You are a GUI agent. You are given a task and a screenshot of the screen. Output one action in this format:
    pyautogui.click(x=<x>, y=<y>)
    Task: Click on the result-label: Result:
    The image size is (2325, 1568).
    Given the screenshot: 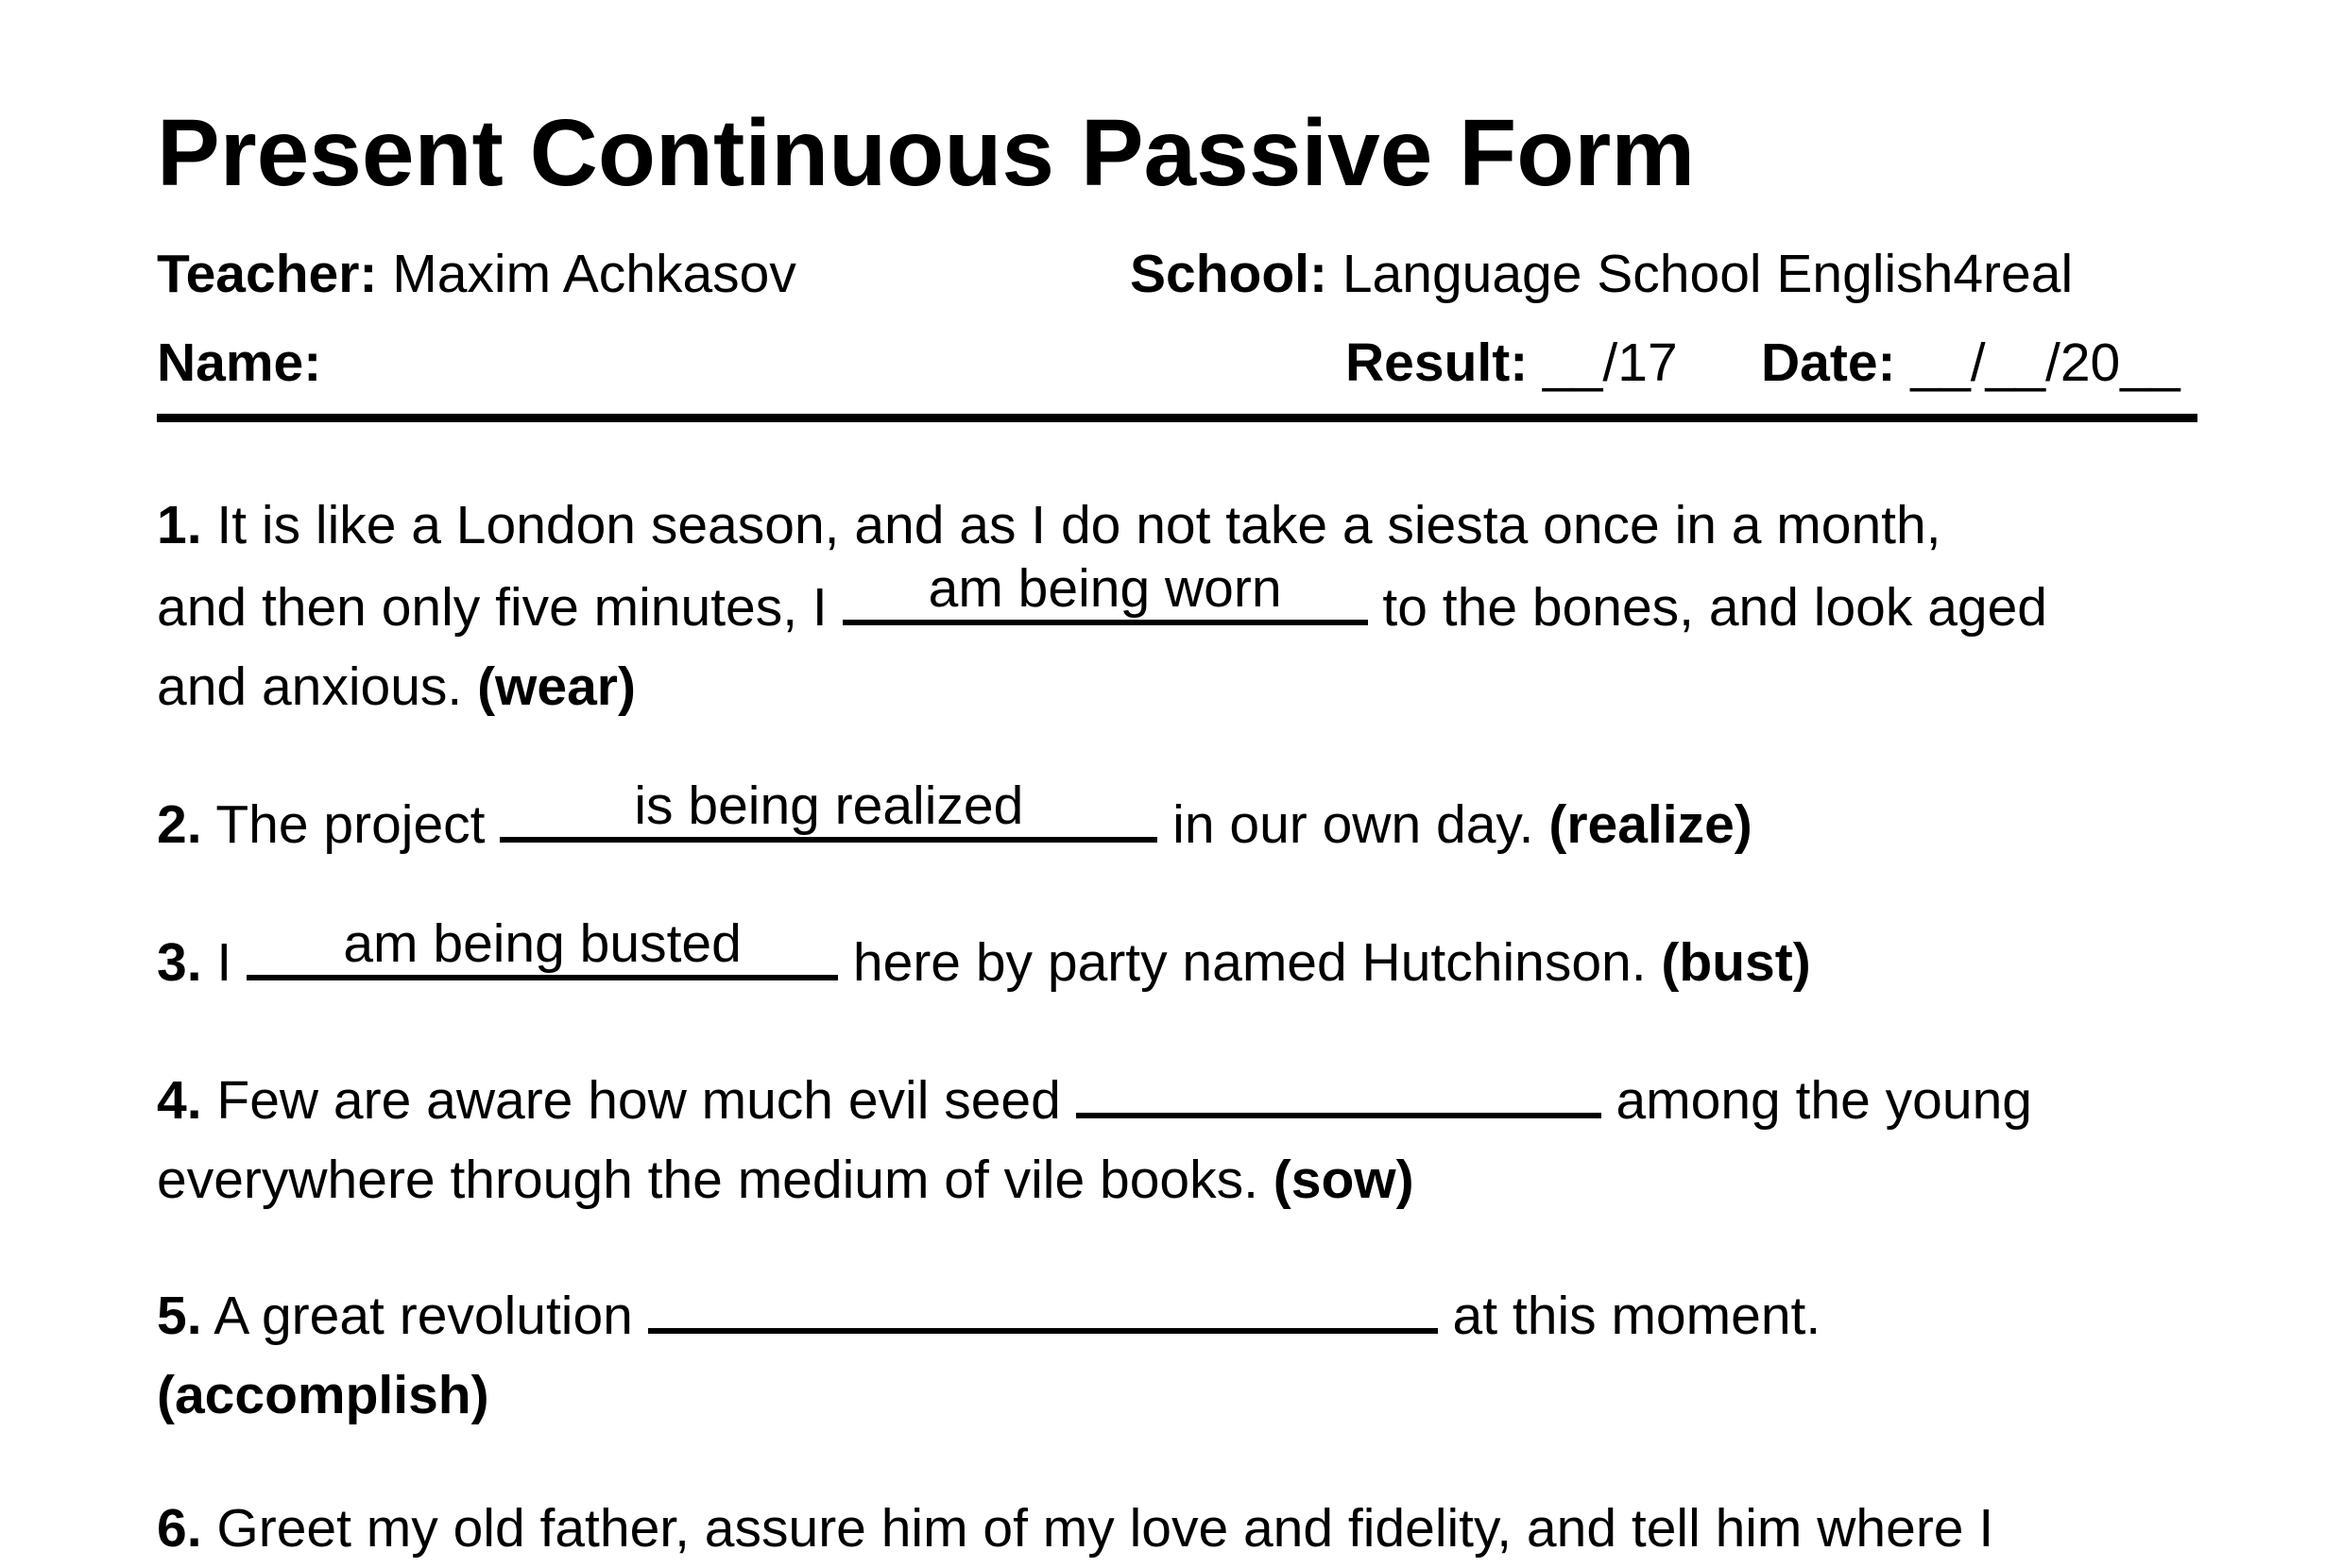 What is the action you would take?
    pyautogui.click(x=1437, y=362)
    